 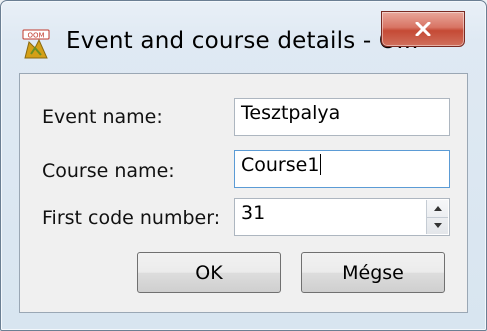 What do you see at coordinates (342, 117) in the screenshot?
I see `event-name-input: Tesztpalya` at bounding box center [342, 117].